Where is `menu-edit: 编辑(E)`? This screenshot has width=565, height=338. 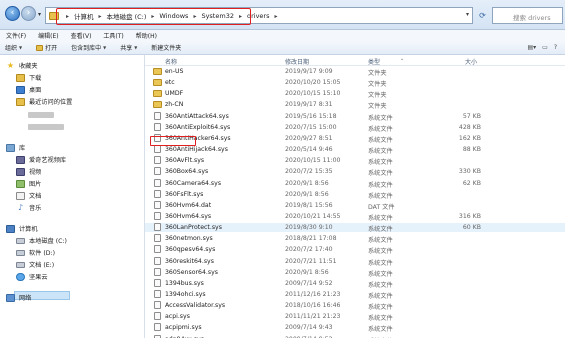 menu-edit: 编辑(E) is located at coordinates (48, 35).